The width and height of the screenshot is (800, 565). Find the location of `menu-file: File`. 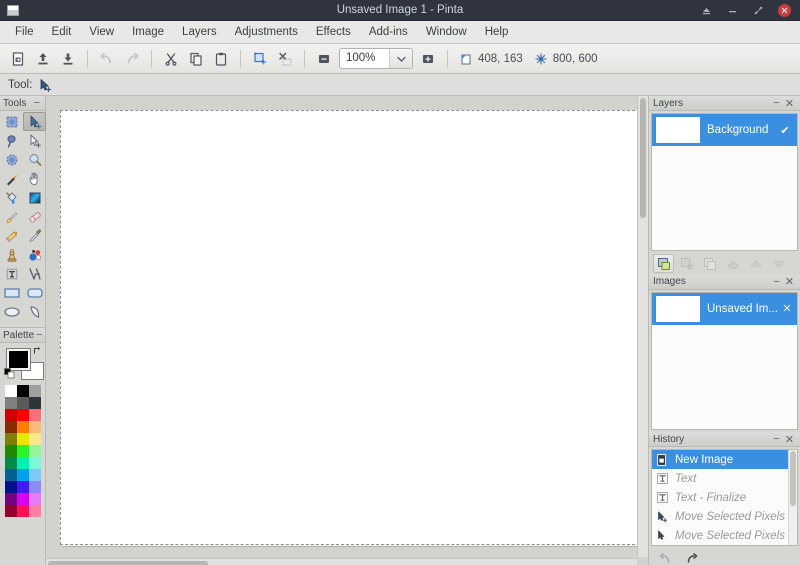

menu-file: File is located at coordinates (24, 32).